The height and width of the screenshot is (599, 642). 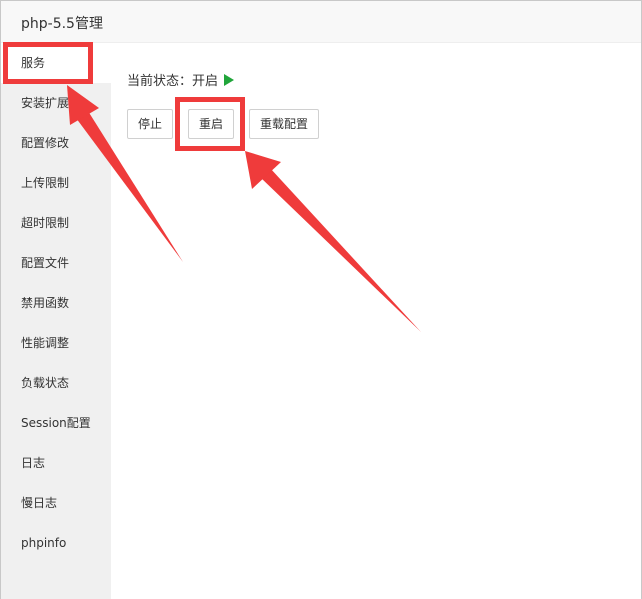 What do you see at coordinates (56, 183) in the screenshot?
I see `sidebar-item-upload-limit: 上传限制` at bounding box center [56, 183].